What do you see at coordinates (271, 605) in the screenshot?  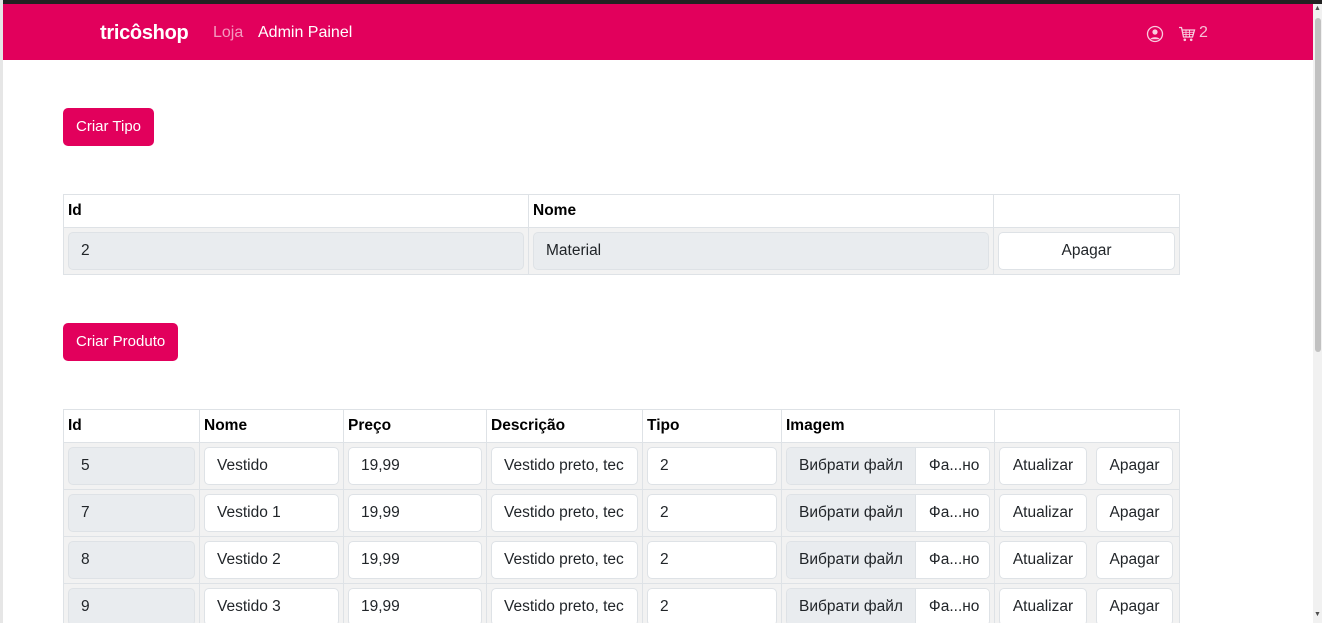 I see `produto-nome-input: Vestido 3` at bounding box center [271, 605].